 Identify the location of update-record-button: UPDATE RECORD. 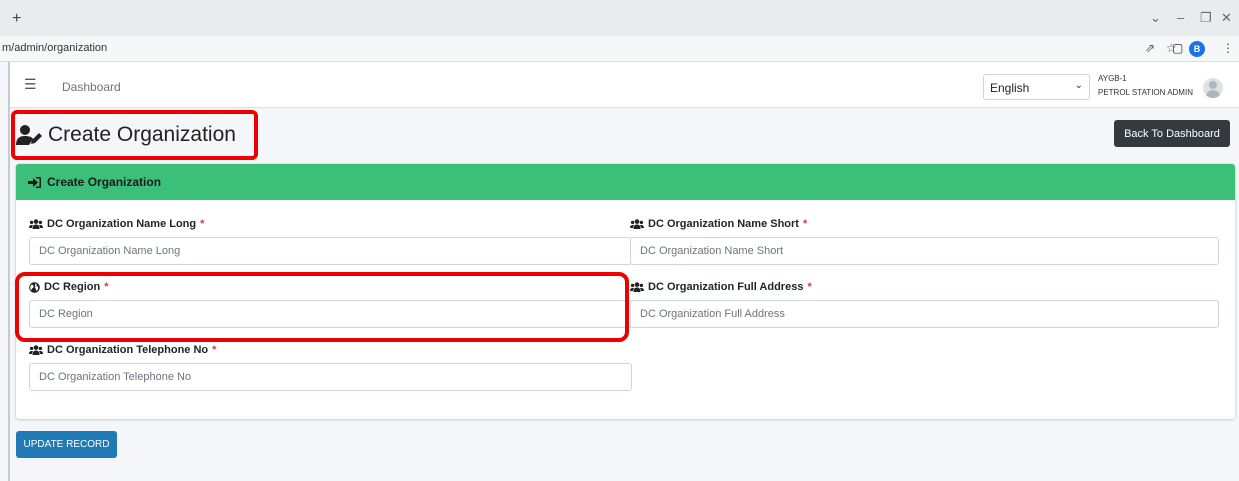
(66, 444).